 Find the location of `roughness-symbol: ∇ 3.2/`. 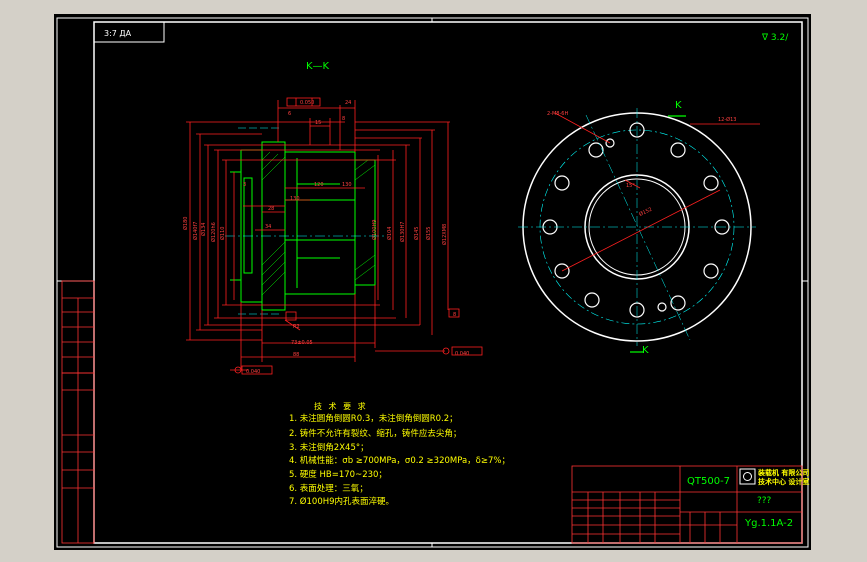

roughness-symbol: ∇ 3.2/ is located at coordinates (775, 38).